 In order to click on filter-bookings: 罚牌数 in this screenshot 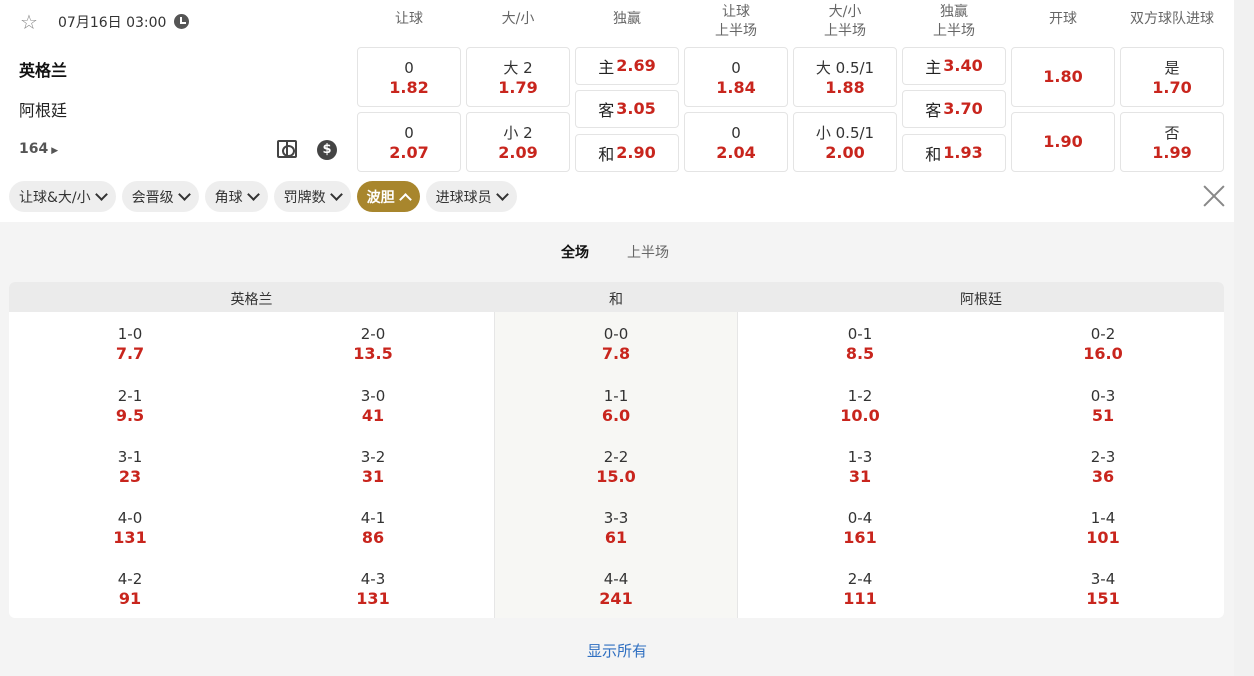, I will do `click(312, 196)`.